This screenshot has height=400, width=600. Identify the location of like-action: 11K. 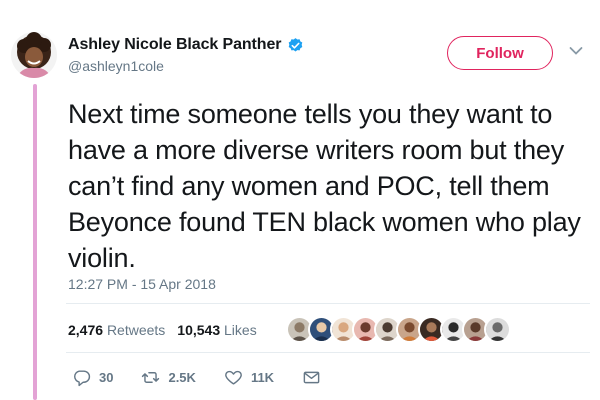
(249, 377).